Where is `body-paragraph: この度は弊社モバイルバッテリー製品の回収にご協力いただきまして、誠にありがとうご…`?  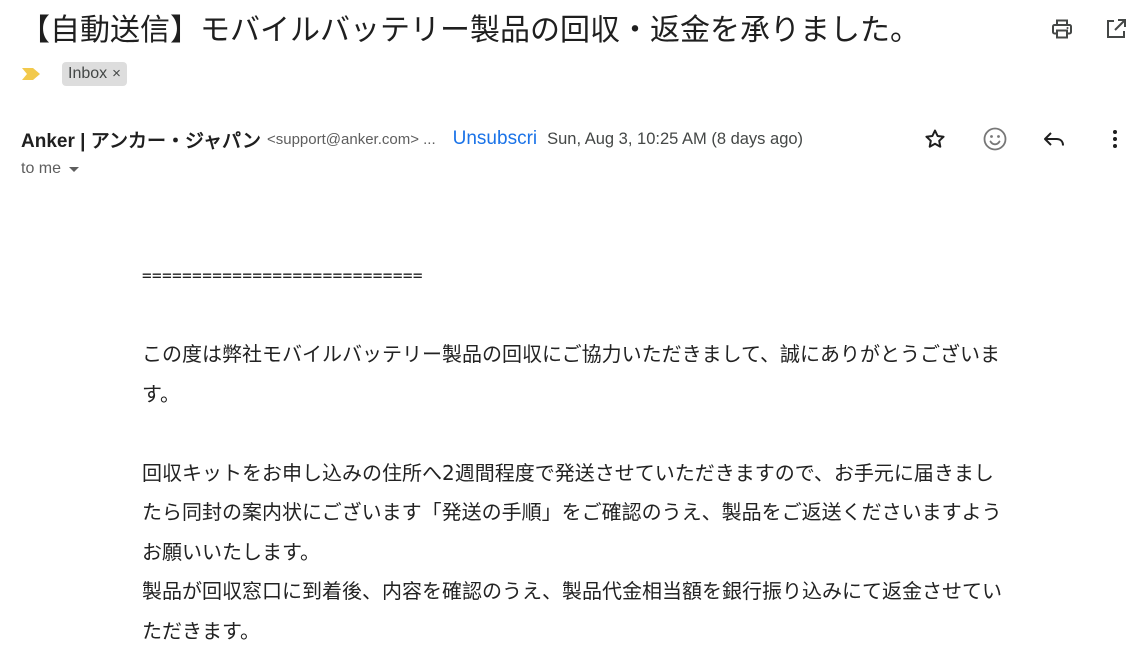
body-paragraph: この度は弊社モバイルバッテリー製品の回収にご協力いただきまして、誠にありがとうご… is located at coordinates (571, 374).